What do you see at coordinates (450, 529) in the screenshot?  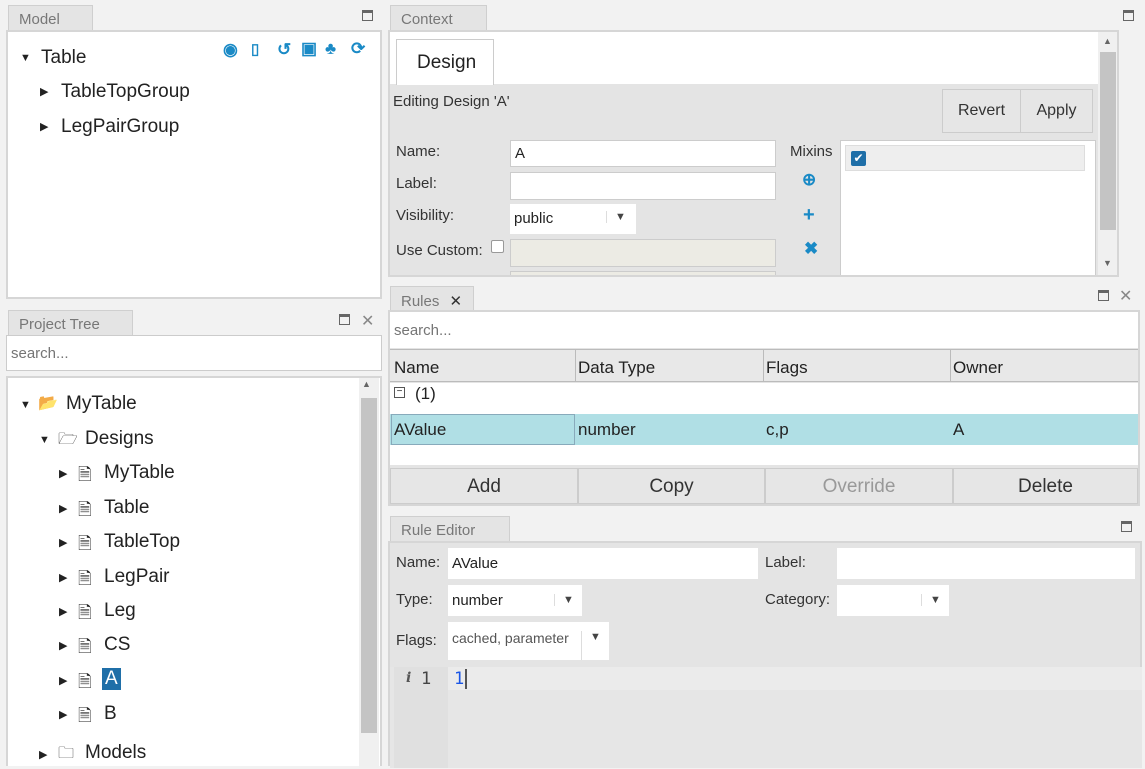 I see `tab-rule-editor: Rule Editor` at bounding box center [450, 529].